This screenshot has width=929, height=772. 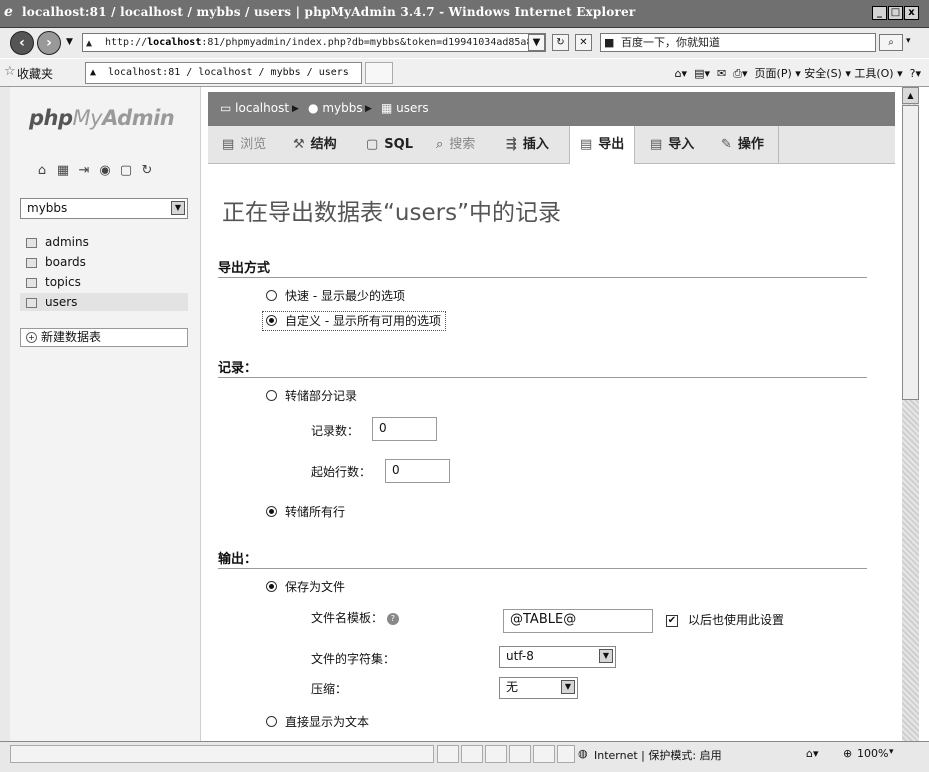 I want to click on structure-icon: ⚒, so click(x=299, y=144).